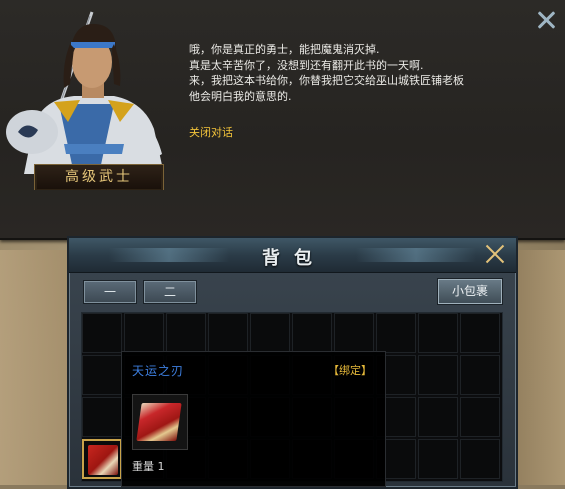  I want to click on item-preview, so click(160, 422).